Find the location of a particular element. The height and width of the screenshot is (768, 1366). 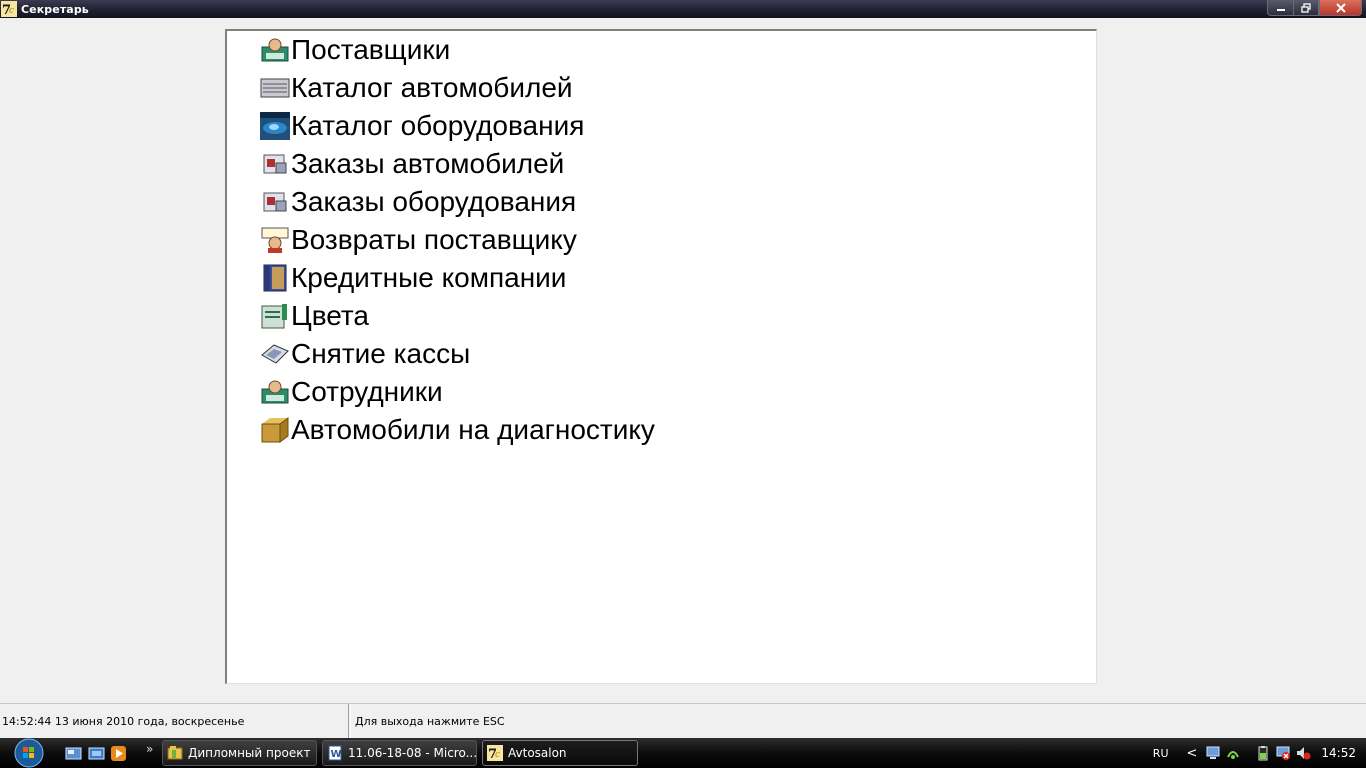

menu-item-label: Заказы оборудования is located at coordinates (434, 201).